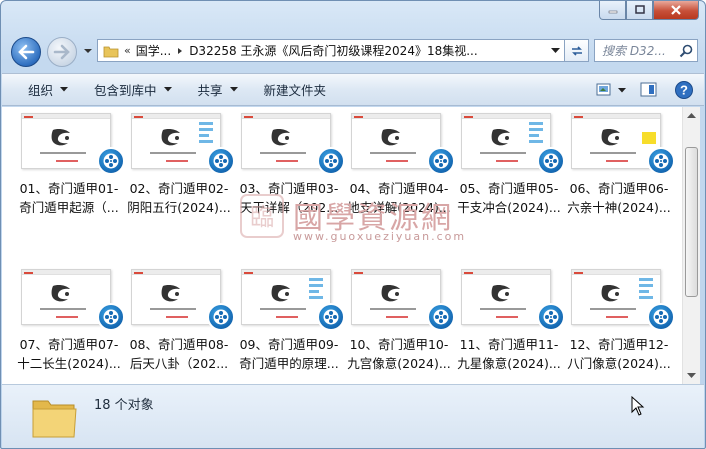 This screenshot has width=706, height=449. I want to click on arrow-right-icon, so click(61, 52).